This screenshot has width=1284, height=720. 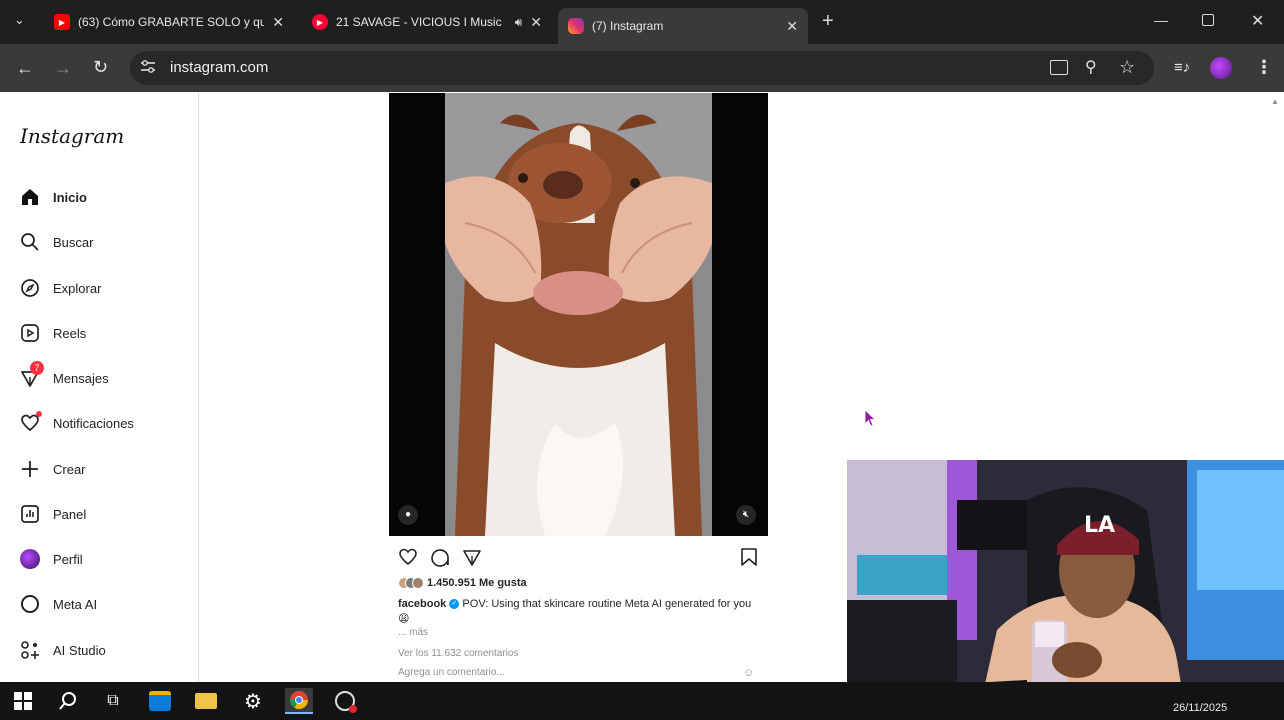 I want to click on tab-youtube-music: ▶ 21 SAVAGE - VICIOUS I Music 🔊︎ ✕, so click(x=427, y=22).